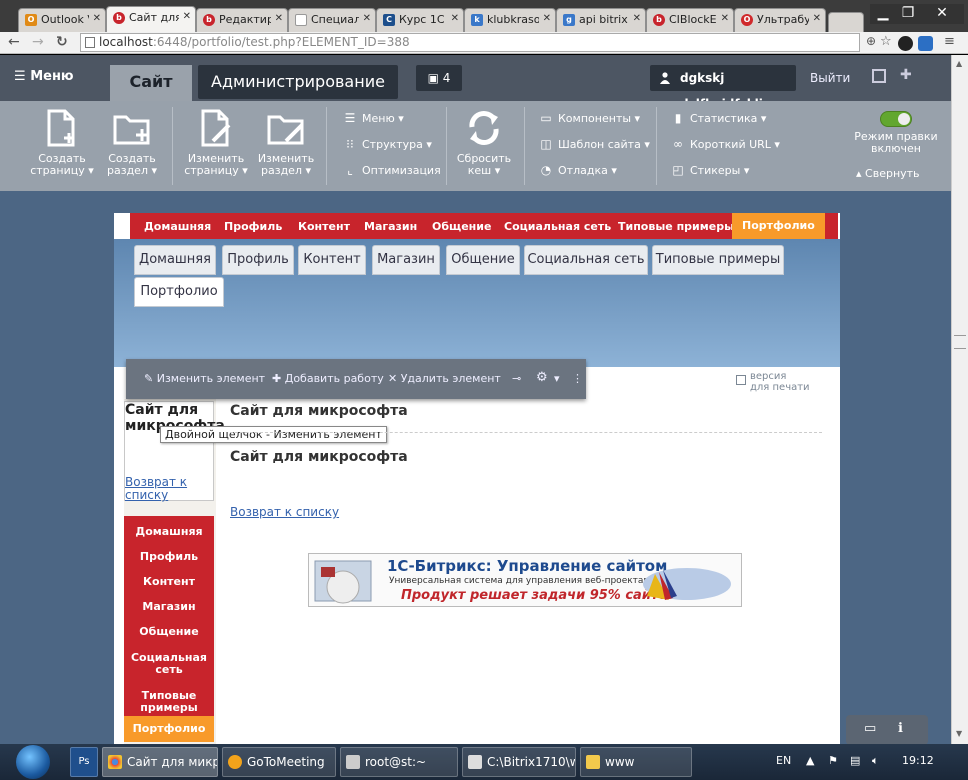 This screenshot has width=968, height=780. I want to click on photoshop-icon: Ps, so click(84, 762).